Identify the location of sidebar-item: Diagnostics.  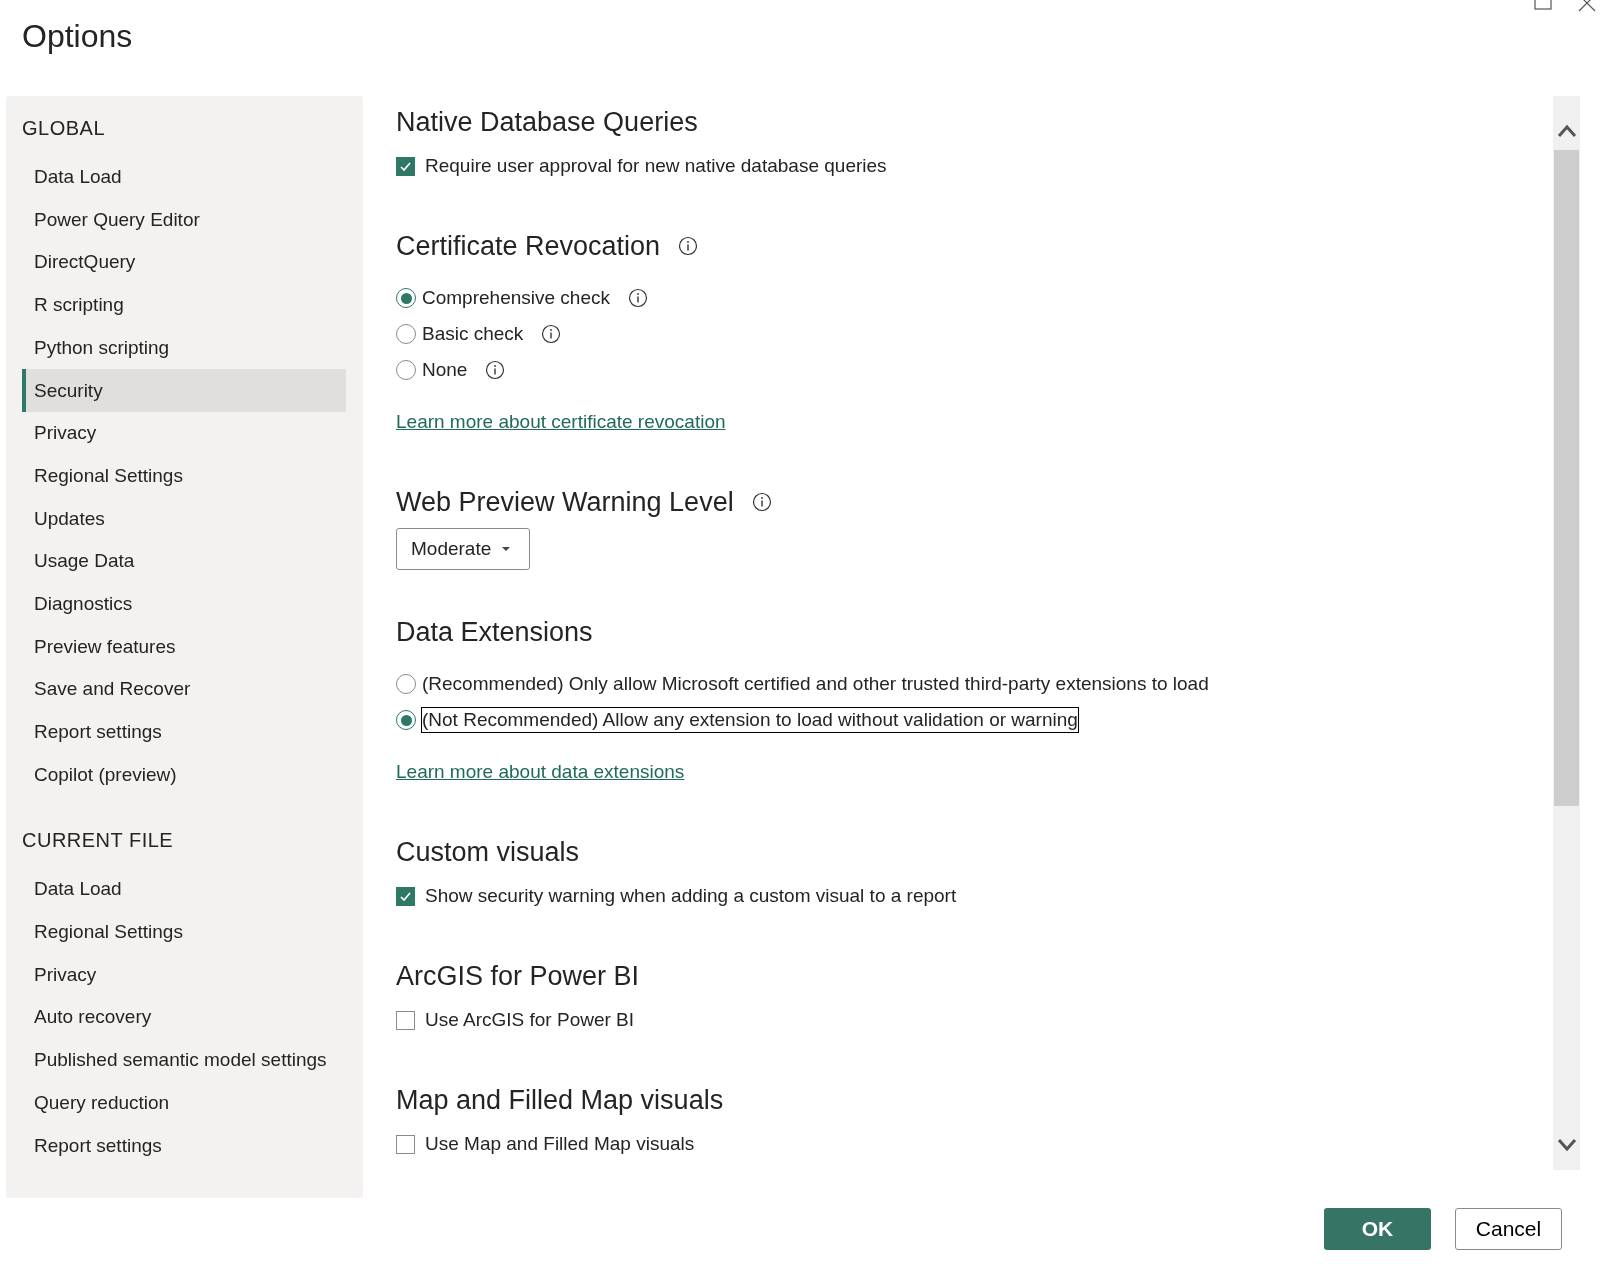
(184, 604).